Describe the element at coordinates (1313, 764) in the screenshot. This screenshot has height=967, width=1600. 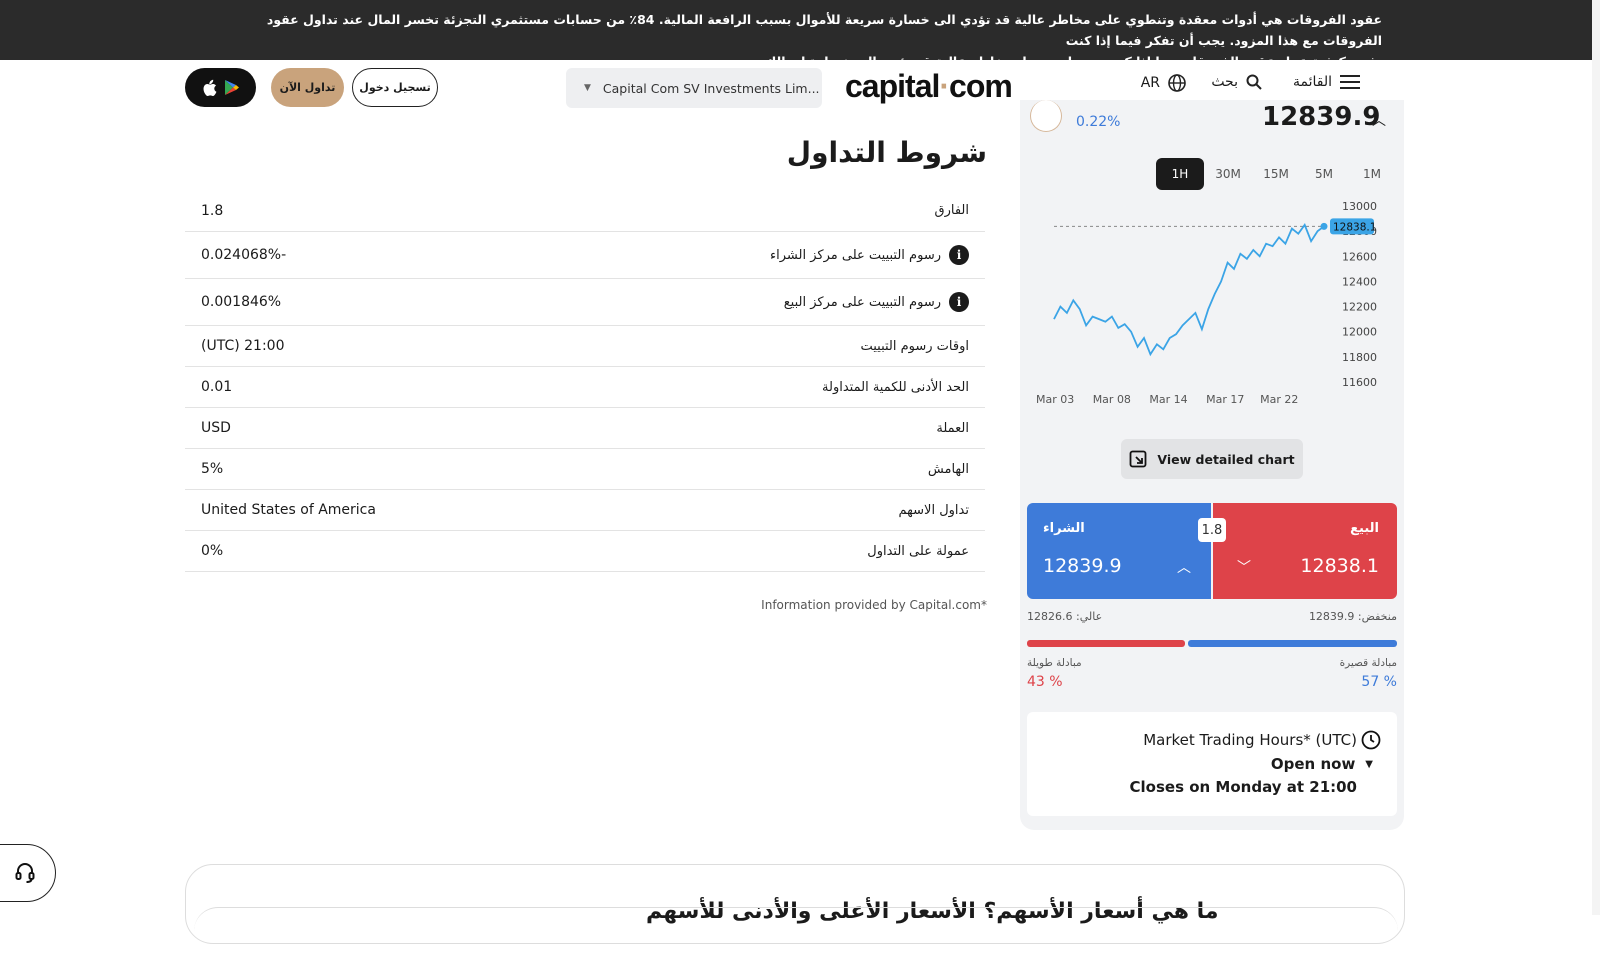
I see `market-status: Open now` at that location.